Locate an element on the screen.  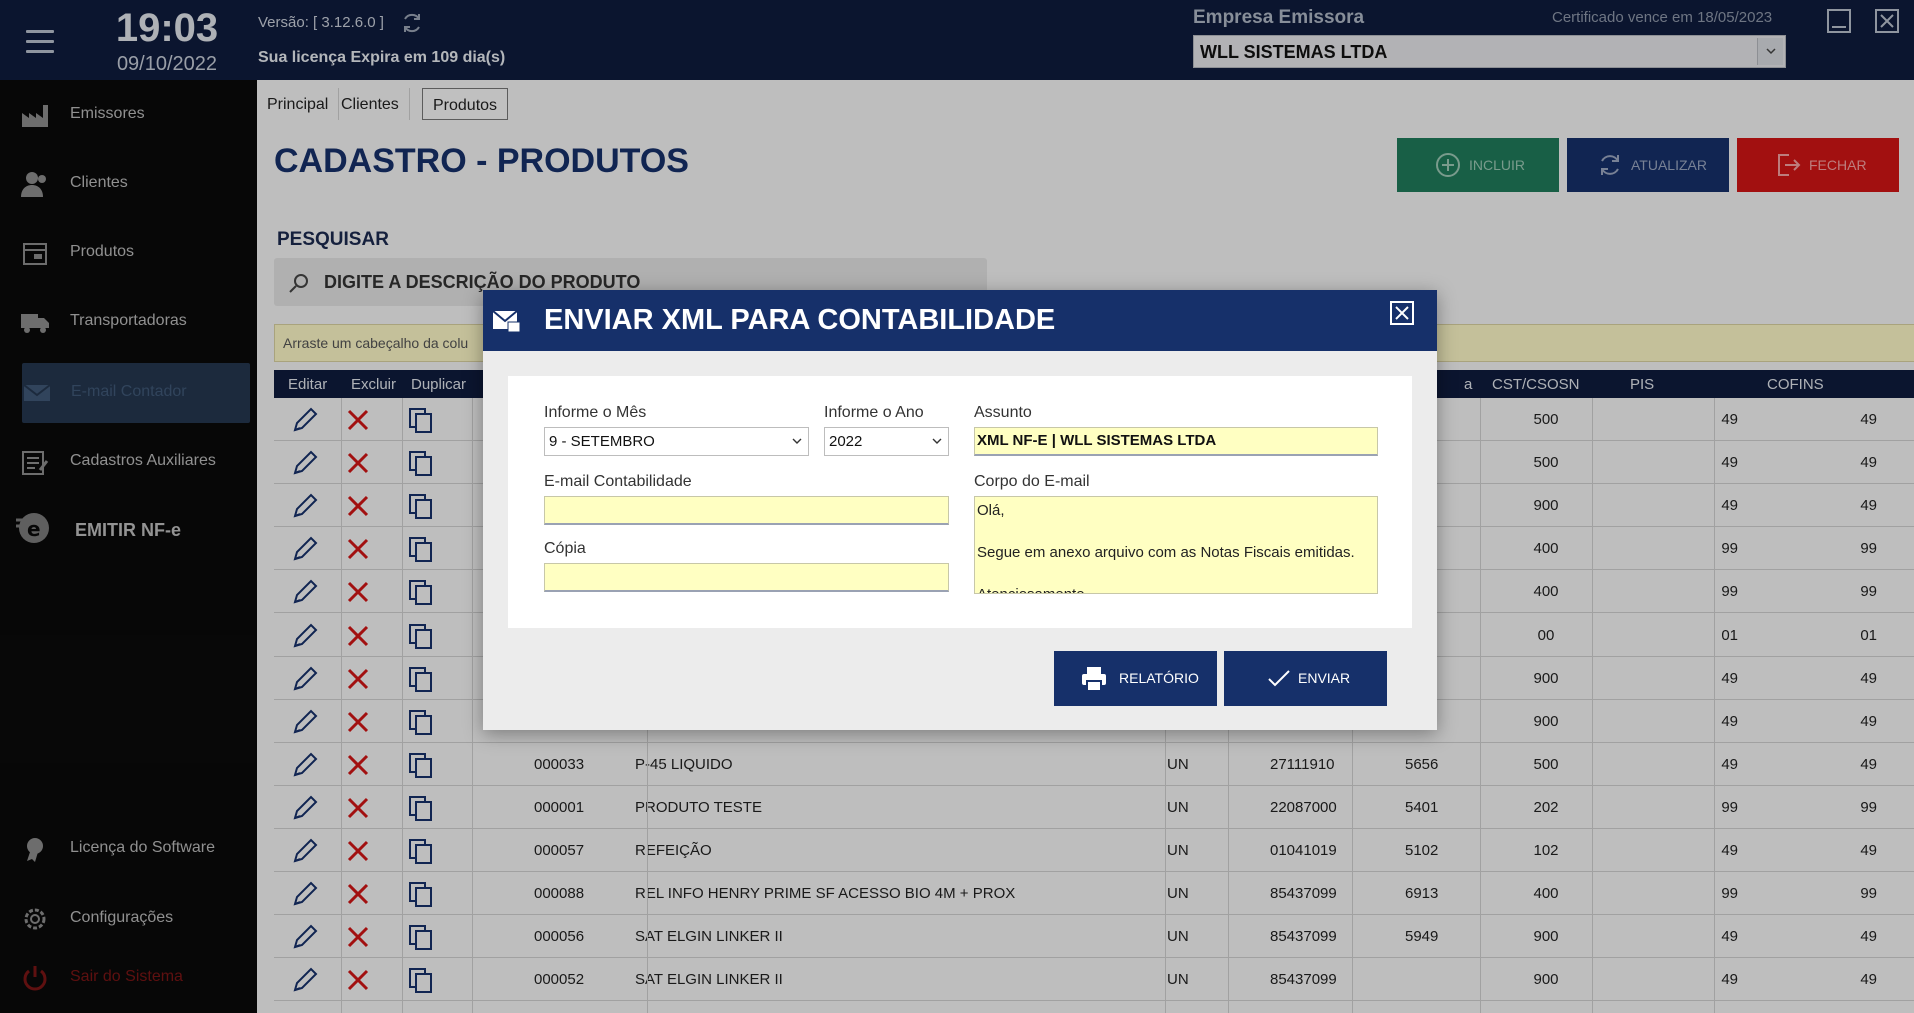
close-icon is located at coordinates (1402, 313).